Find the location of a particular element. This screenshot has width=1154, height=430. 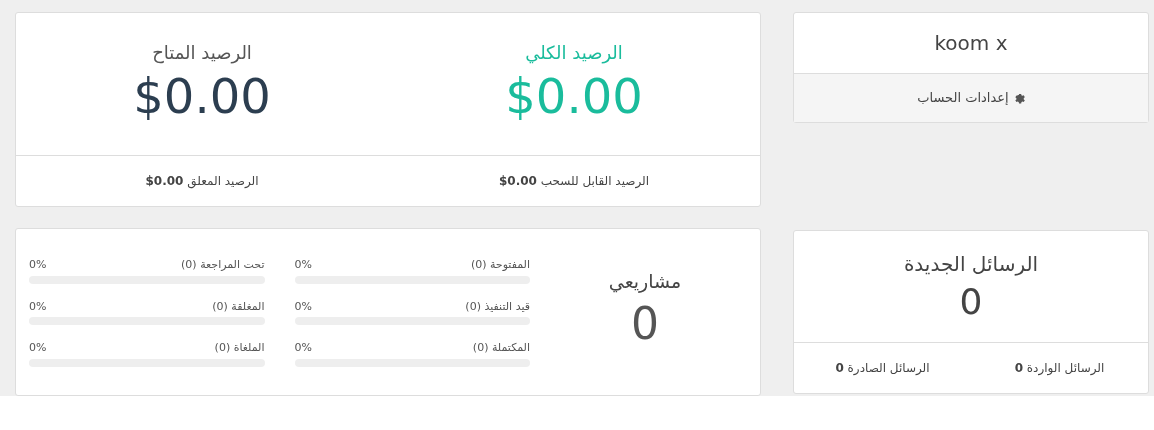

settings-icon is located at coordinates (1018, 98).